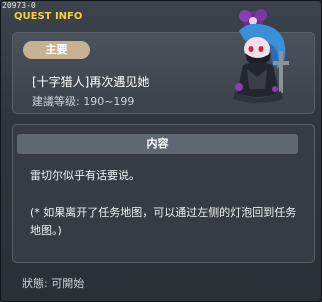 The width and height of the screenshot is (322, 302). What do you see at coordinates (19, 5) in the screenshot?
I see `quest-id-label: 20973-0` at bounding box center [19, 5].